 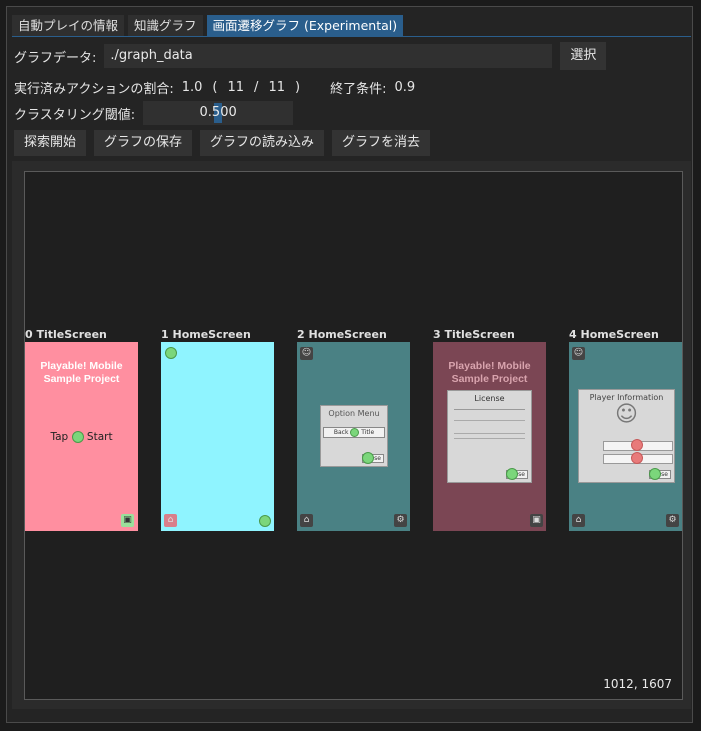 I want to click on slash: /, so click(x=256, y=87).